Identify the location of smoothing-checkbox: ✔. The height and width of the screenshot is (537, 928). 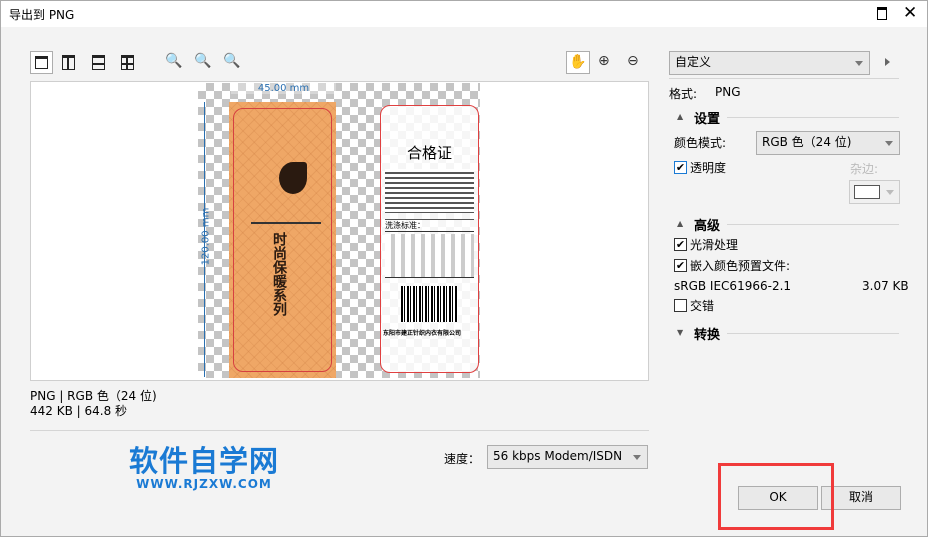
(680, 244).